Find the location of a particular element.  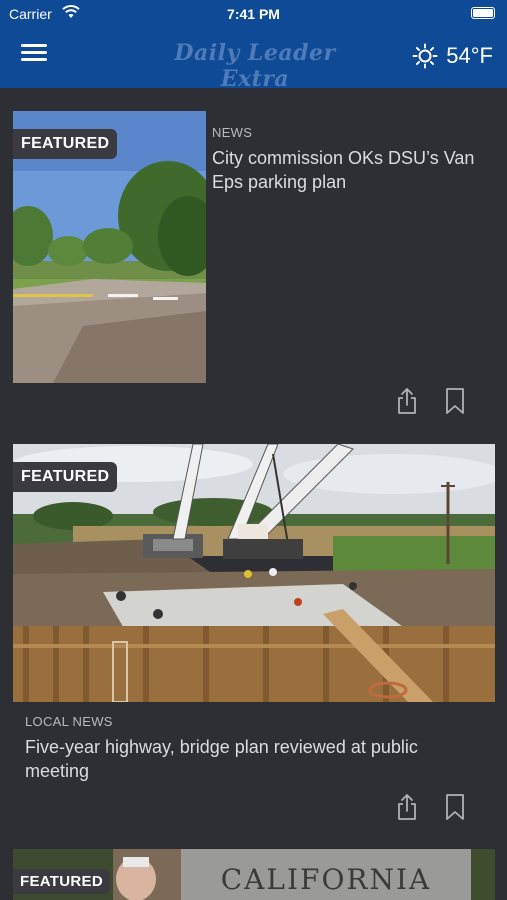

status-time: 7:41 PM is located at coordinates (253, 14).